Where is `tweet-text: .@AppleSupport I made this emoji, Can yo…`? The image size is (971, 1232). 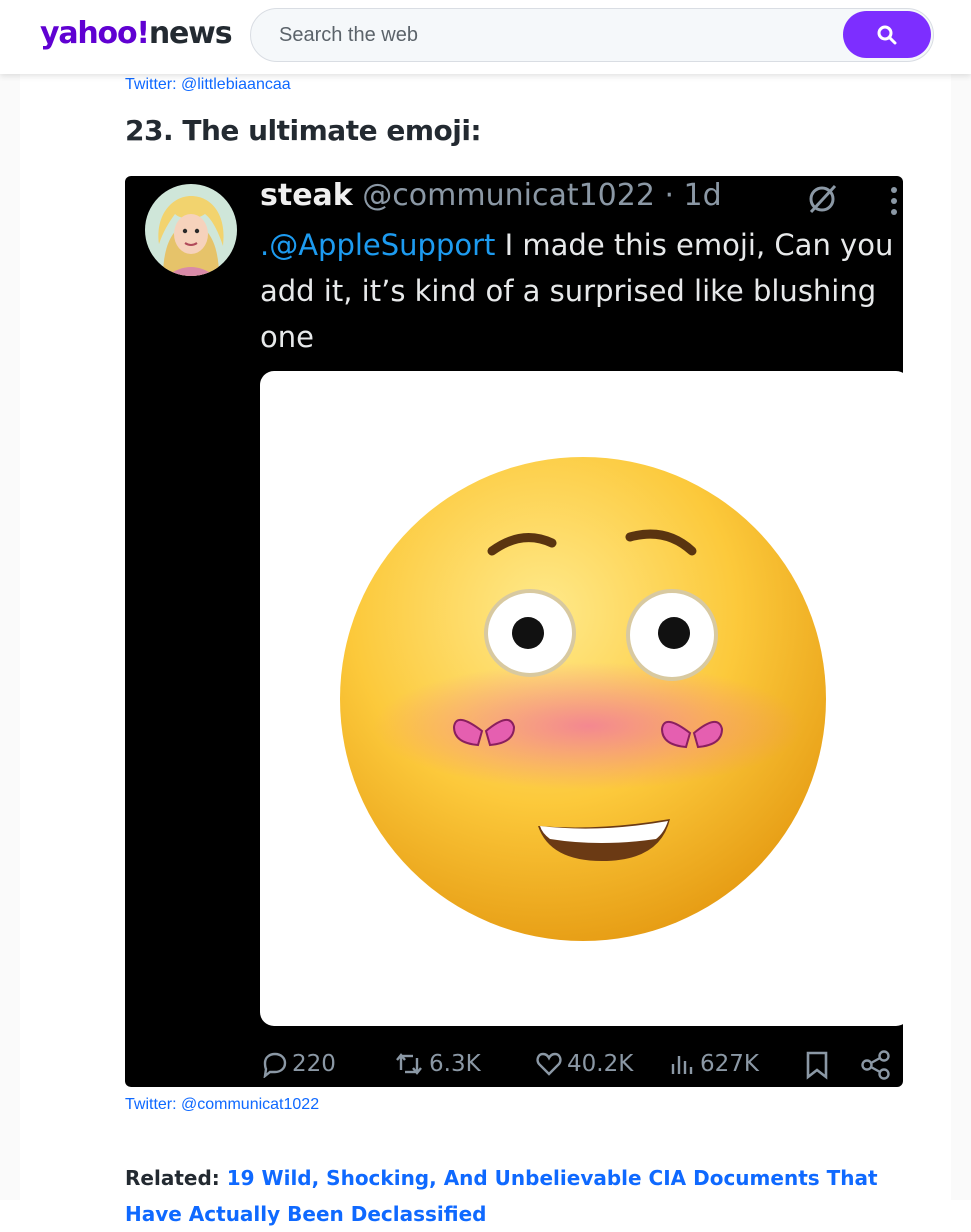 tweet-text: .@AppleSupport I made this emoji, Can yo… is located at coordinates (580, 291).